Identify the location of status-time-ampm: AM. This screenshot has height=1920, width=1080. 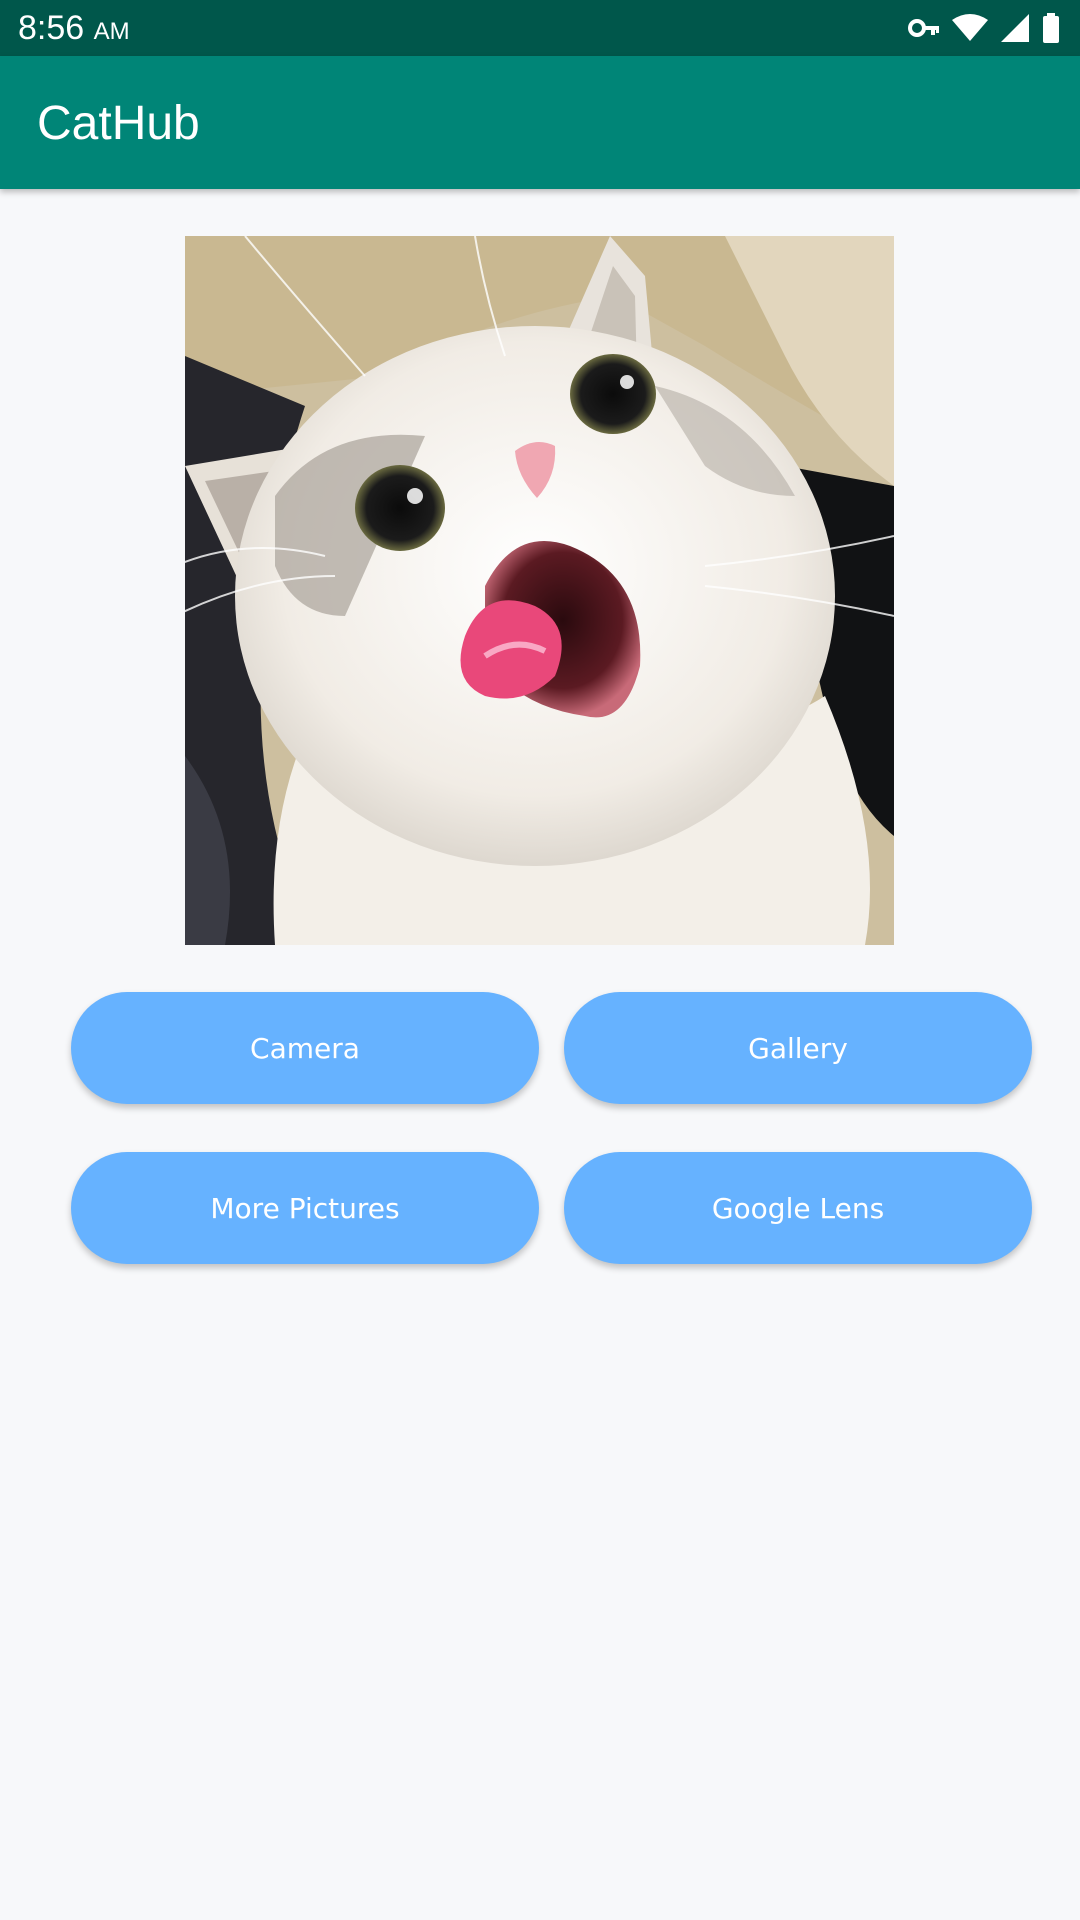
(111, 31).